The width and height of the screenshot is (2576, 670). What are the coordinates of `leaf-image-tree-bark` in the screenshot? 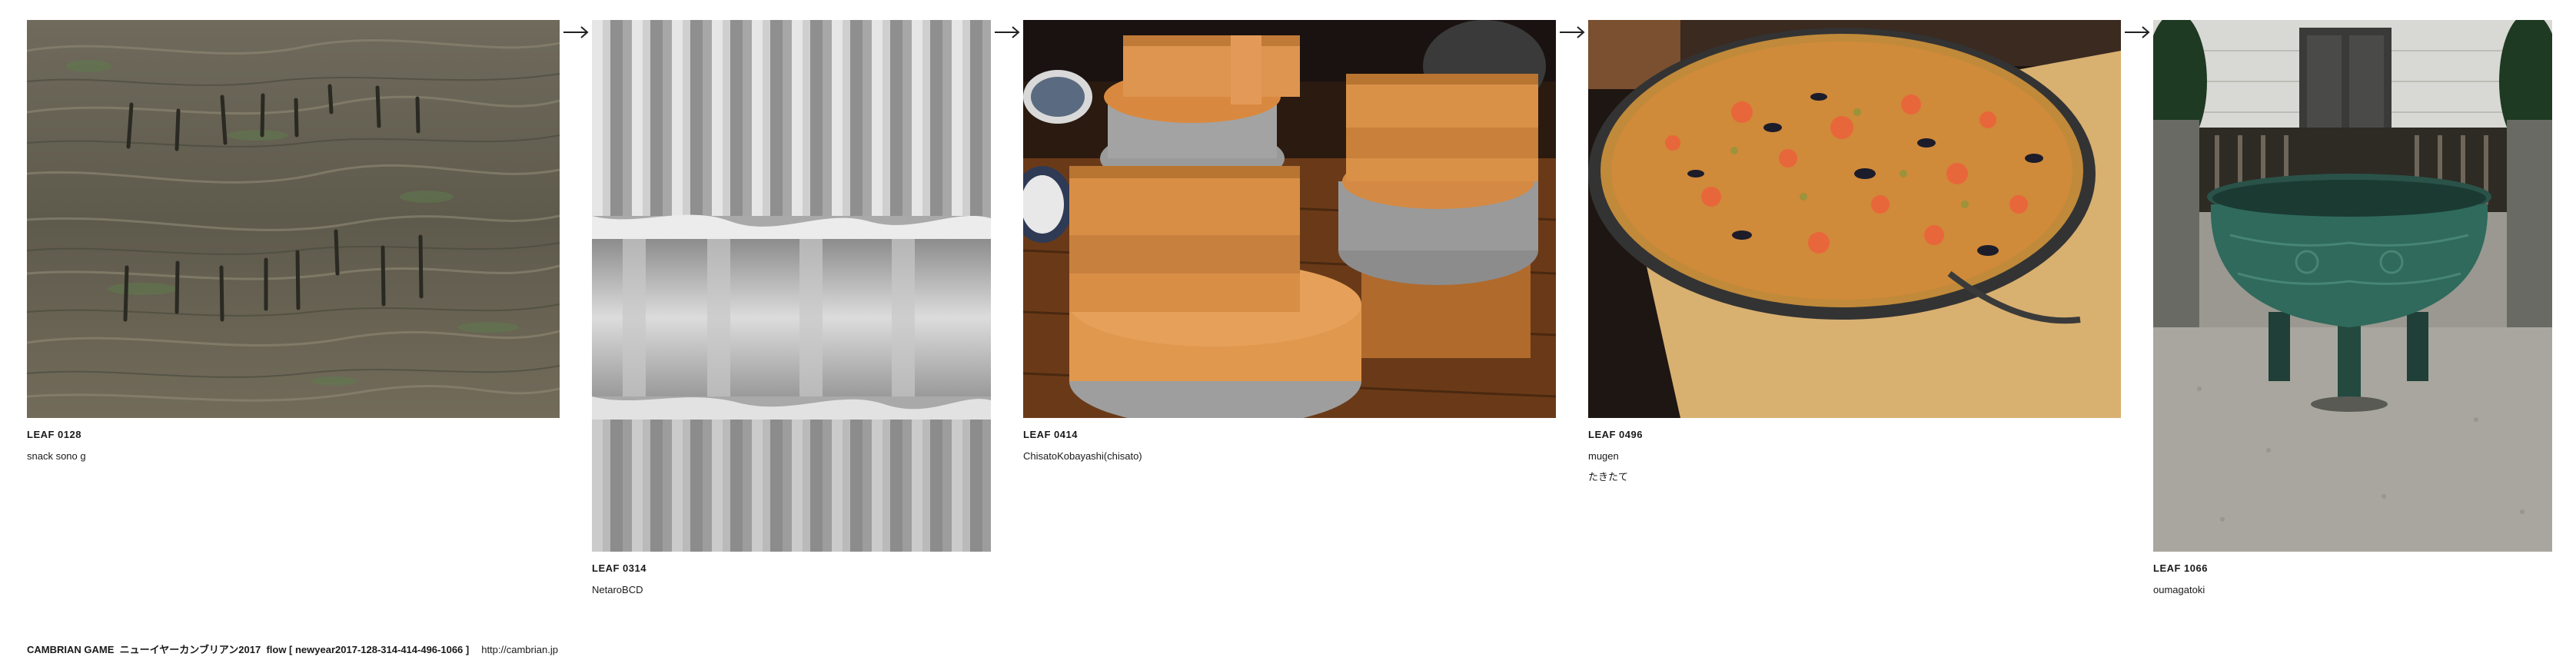 It's located at (293, 219).